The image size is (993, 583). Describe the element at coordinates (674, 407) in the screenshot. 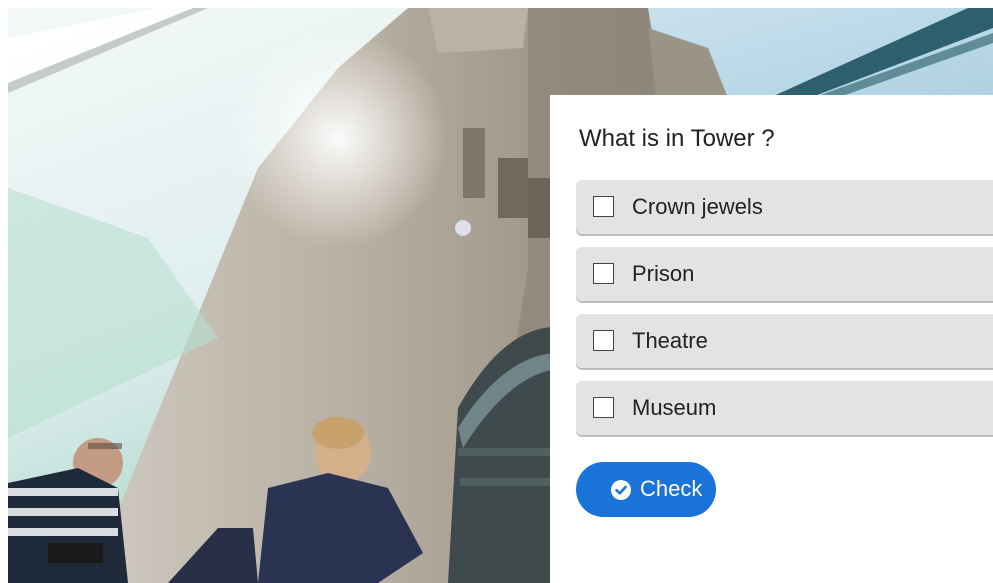

I see `option-label: Museum` at that location.